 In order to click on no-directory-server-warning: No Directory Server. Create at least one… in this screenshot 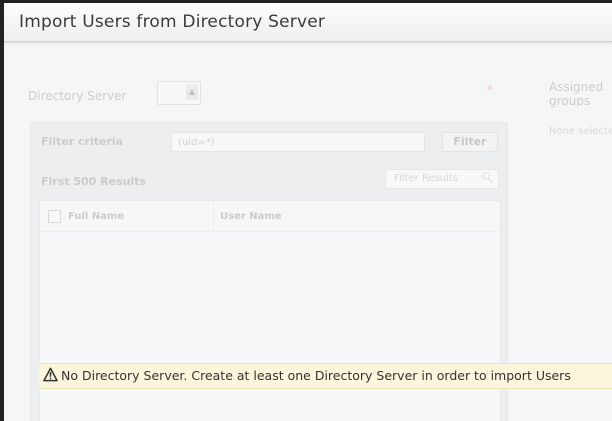, I will do `click(325, 376)`.